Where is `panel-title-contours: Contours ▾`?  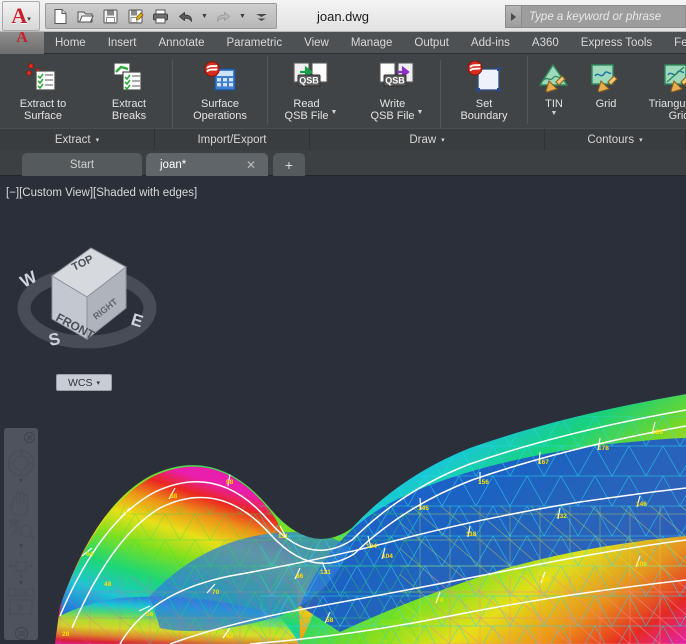 panel-title-contours: Contours ▾ is located at coordinates (615, 140).